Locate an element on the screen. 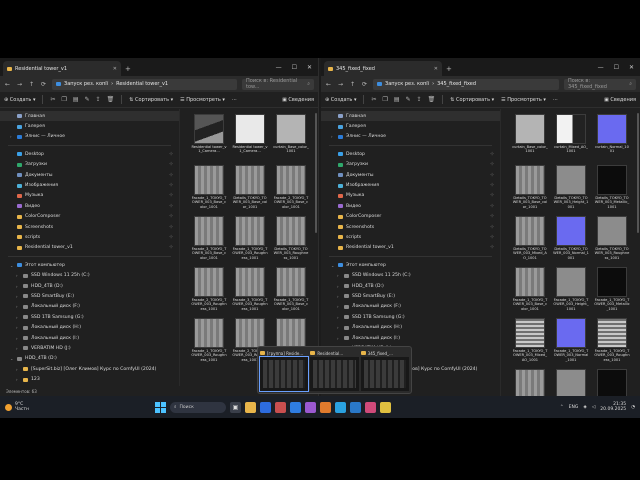 This screenshot has width=640, height=480. up-icon: ↑ is located at coordinates (31, 84).